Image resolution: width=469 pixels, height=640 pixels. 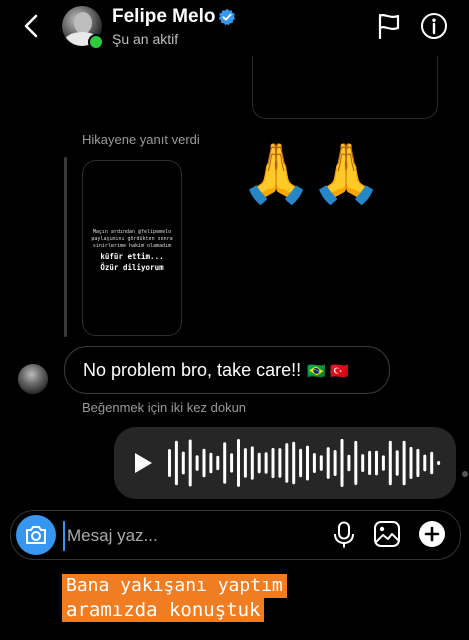 I want to click on microphone-icon, so click(x=344, y=535).